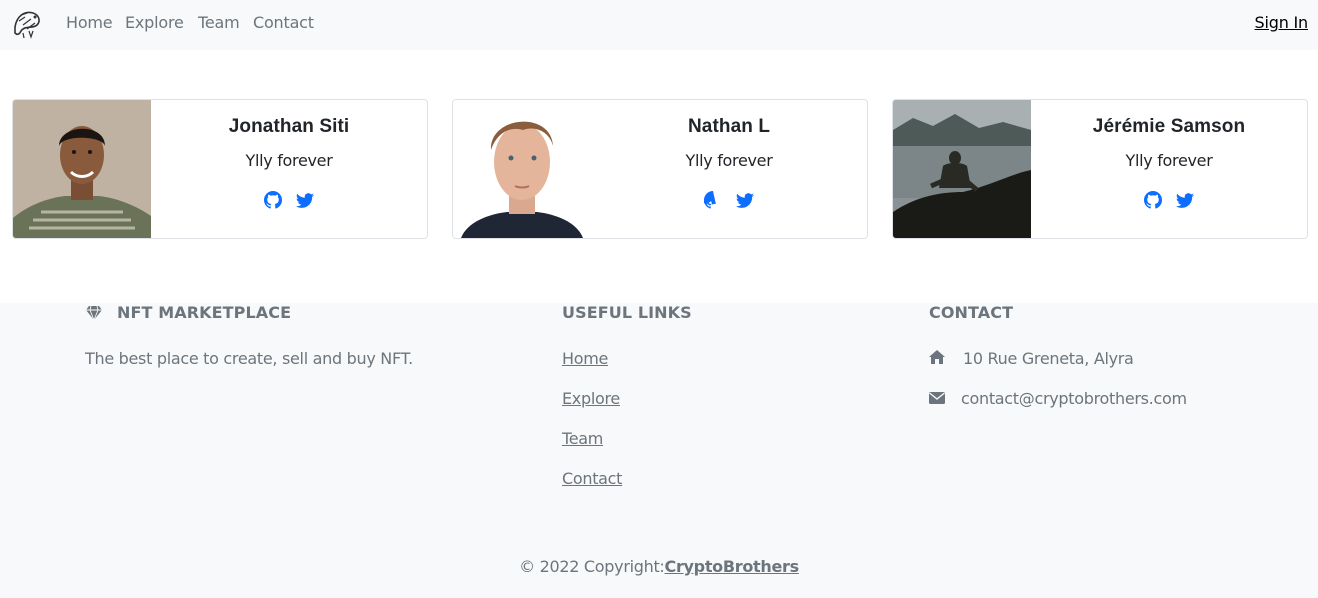 Image resolution: width=1318 pixels, height=598 pixels. Describe the element at coordinates (289, 126) in the screenshot. I see `team-member-name: Jonathan Siti` at that location.